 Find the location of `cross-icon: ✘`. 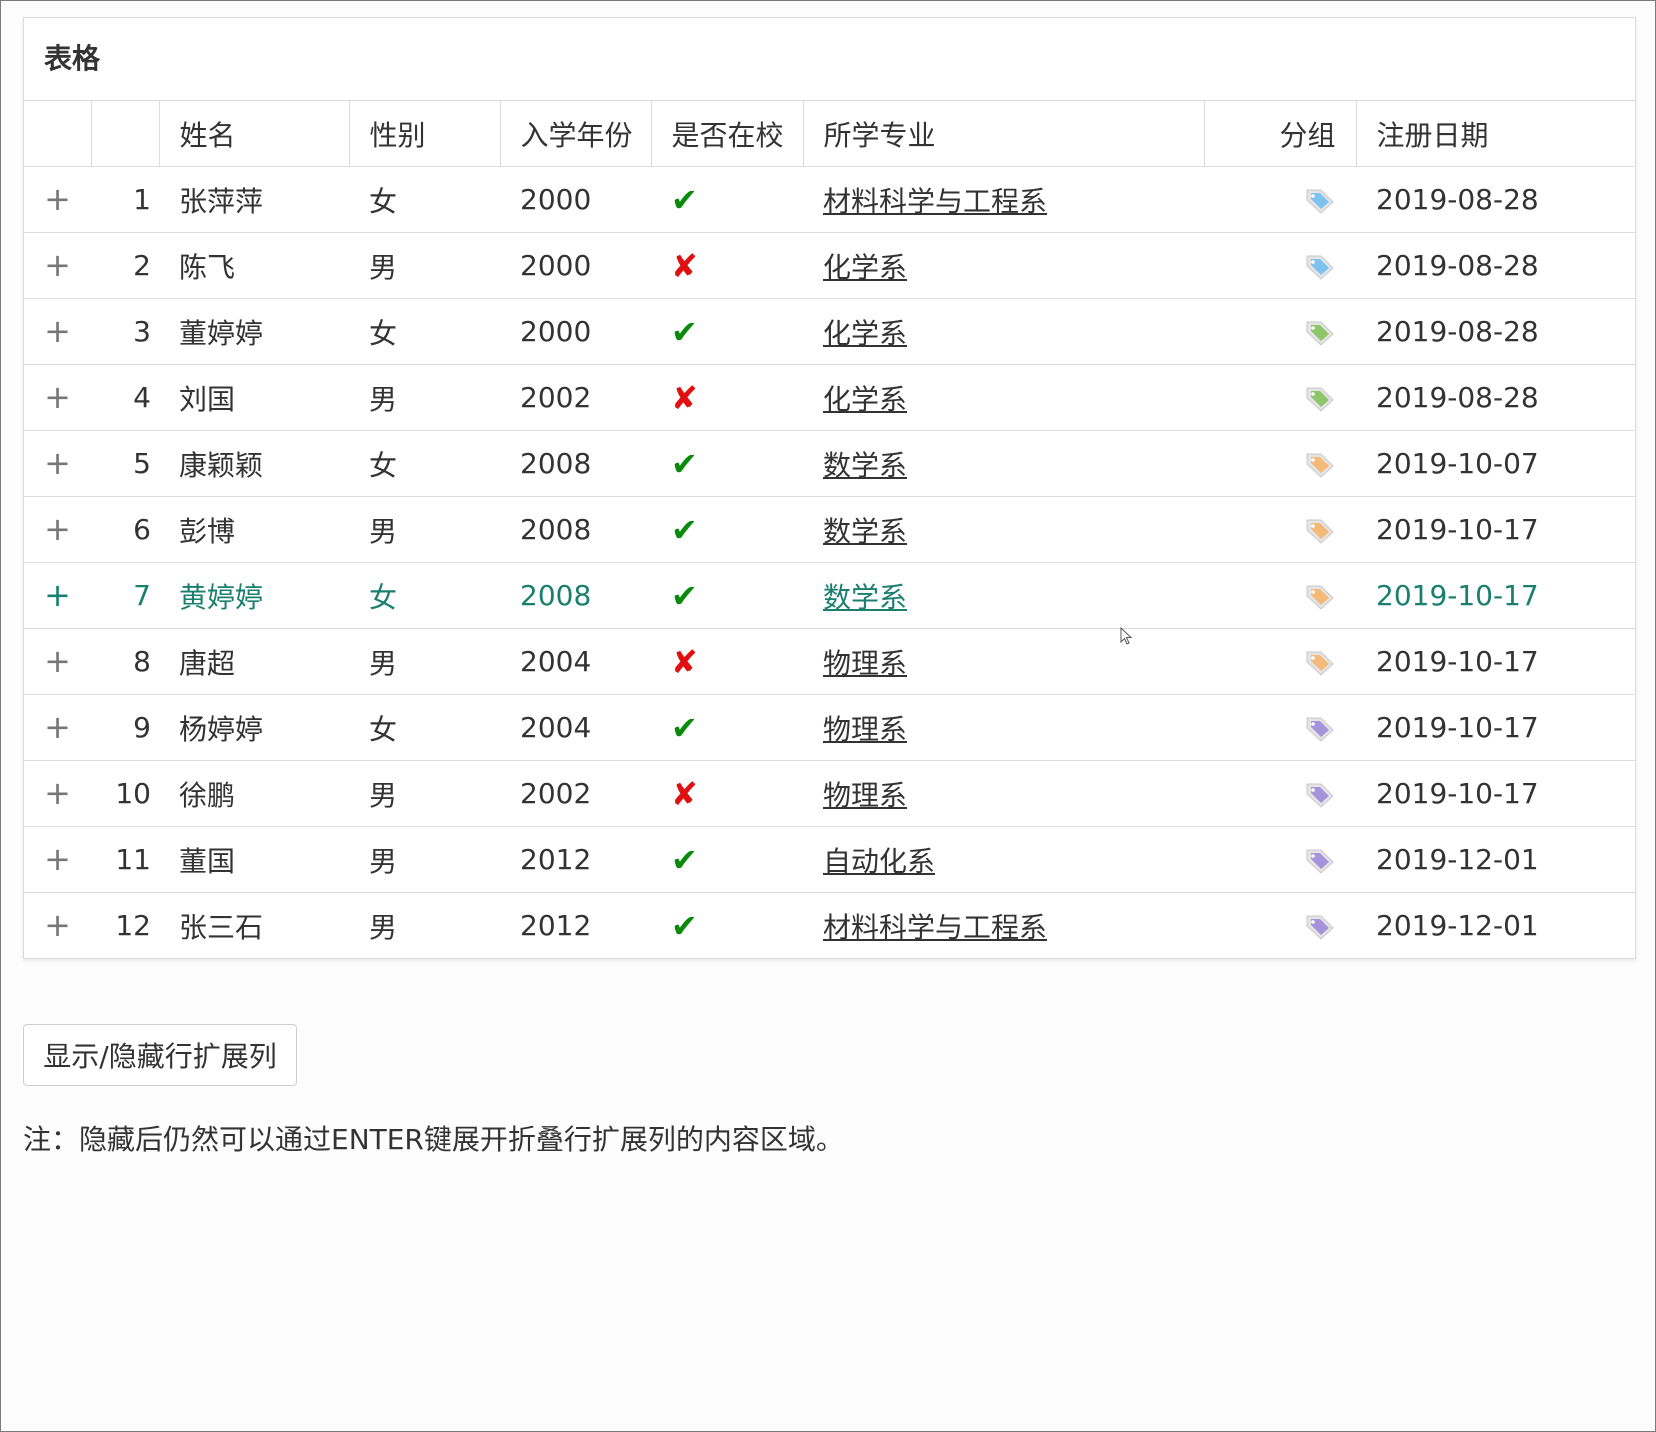

cross-icon: ✘ is located at coordinates (684, 265).